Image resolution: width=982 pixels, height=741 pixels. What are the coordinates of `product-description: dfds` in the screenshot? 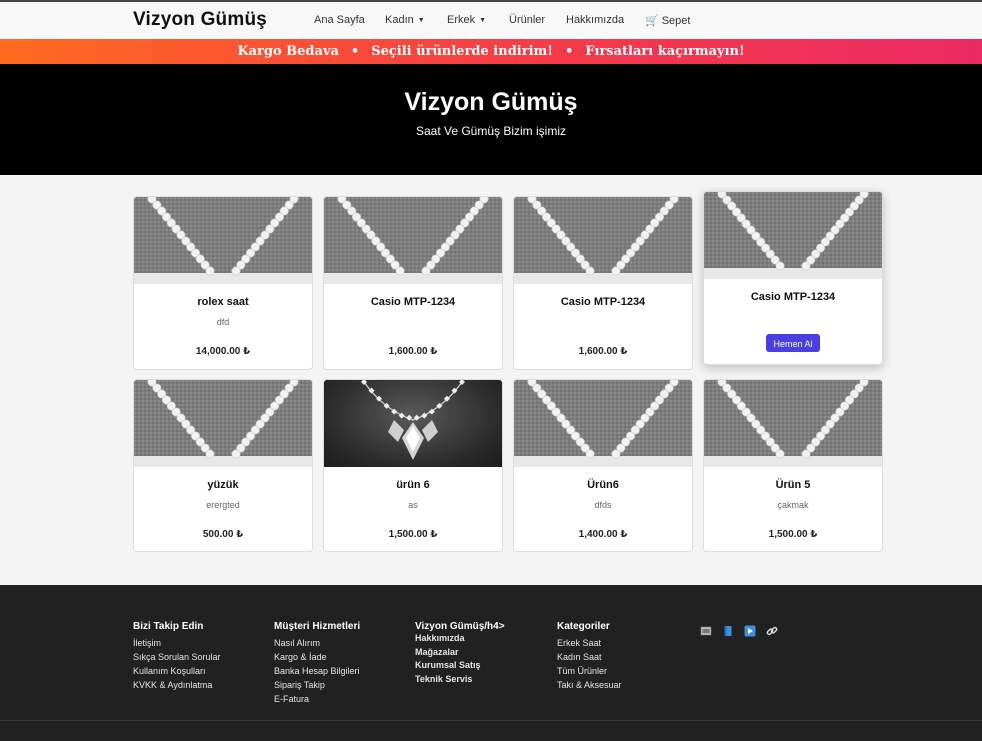 It's located at (603, 505).